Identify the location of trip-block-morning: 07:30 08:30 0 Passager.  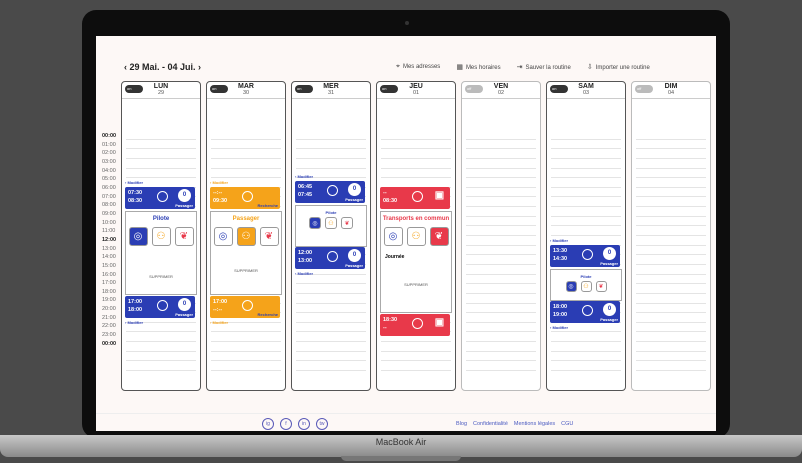
(160, 198).